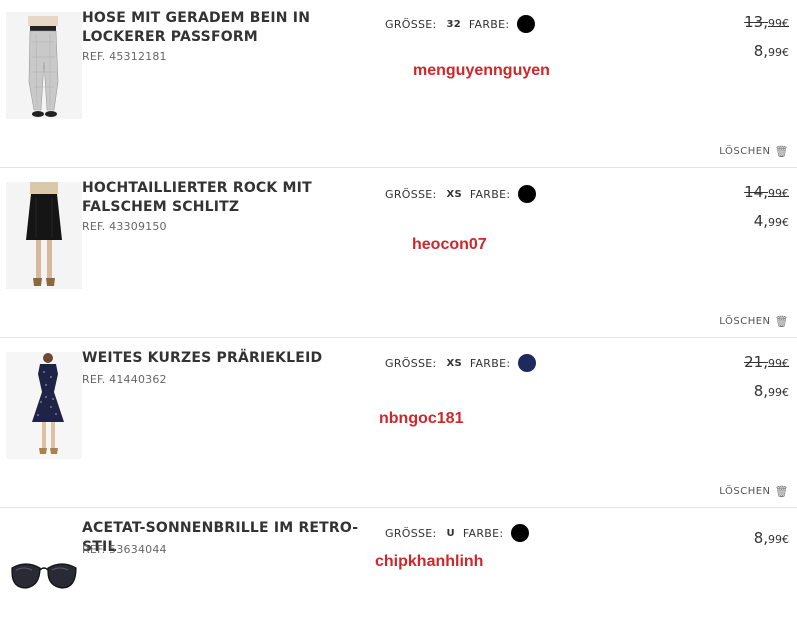  What do you see at coordinates (44, 405) in the screenshot?
I see `dress-product-image` at bounding box center [44, 405].